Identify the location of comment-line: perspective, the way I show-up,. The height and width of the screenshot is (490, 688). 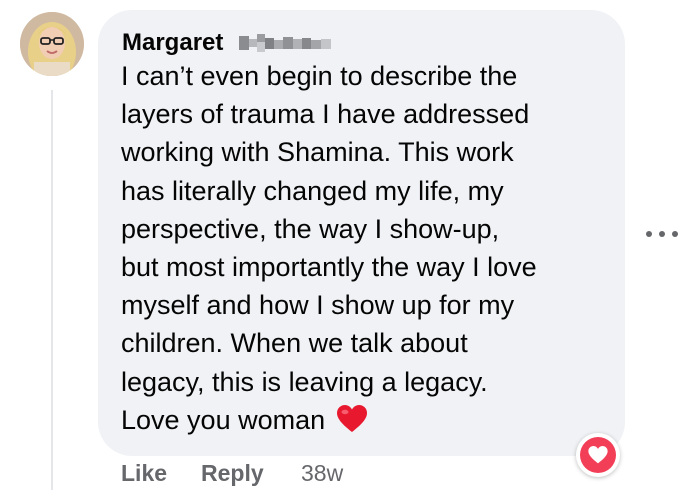
(310, 228).